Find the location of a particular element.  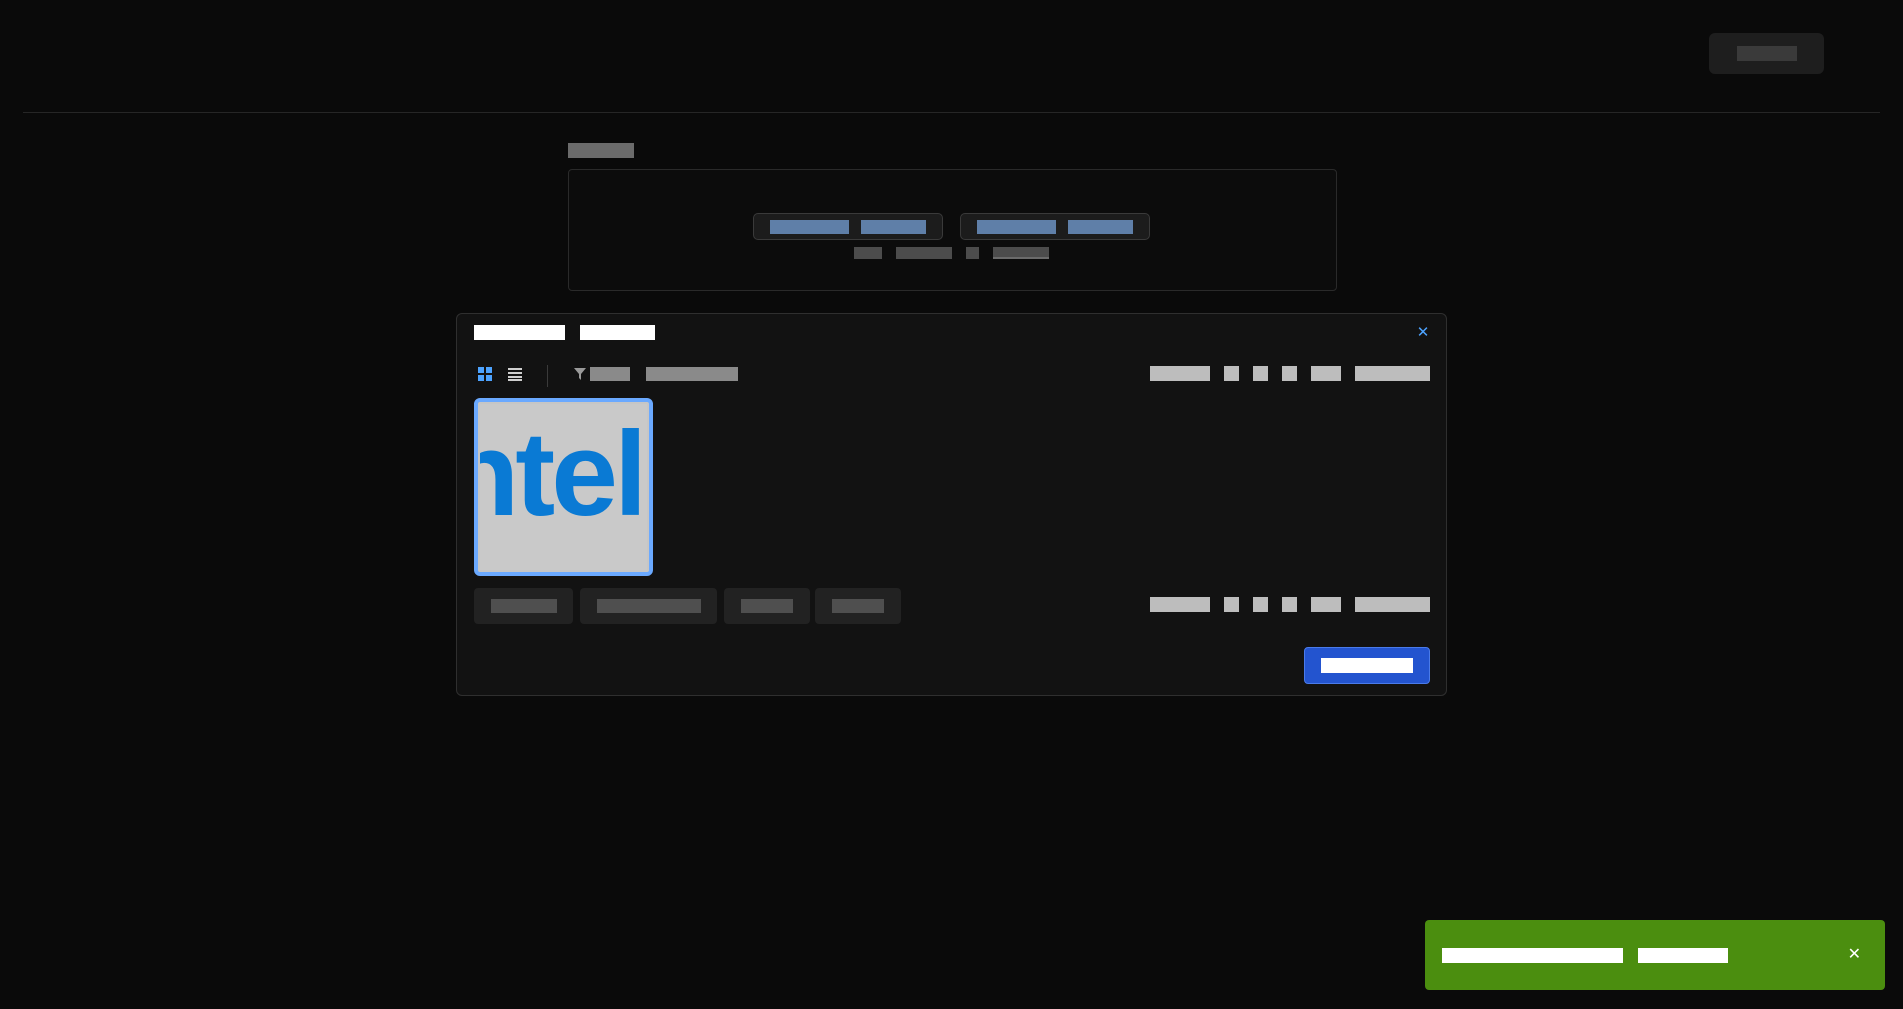

upload-dropzone is located at coordinates (952, 230).